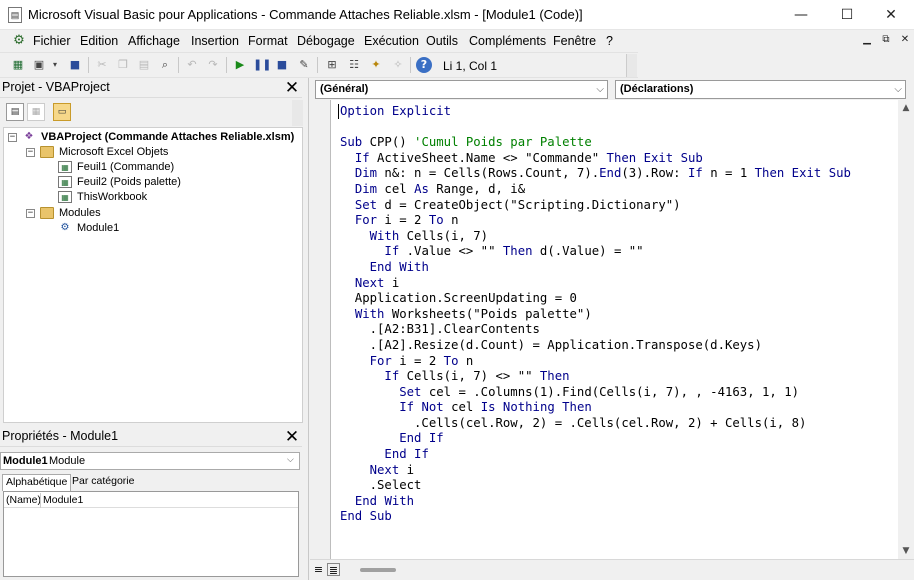  I want to click on column-divider, so click(40, 500).